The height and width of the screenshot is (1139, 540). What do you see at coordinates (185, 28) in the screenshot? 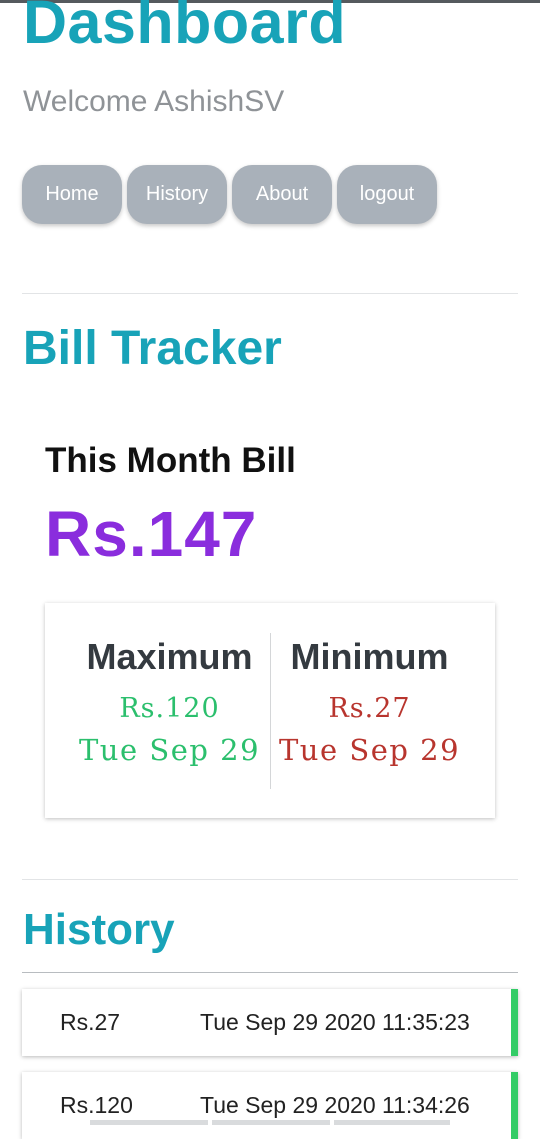
I see `page-title: Dashboard` at bounding box center [185, 28].